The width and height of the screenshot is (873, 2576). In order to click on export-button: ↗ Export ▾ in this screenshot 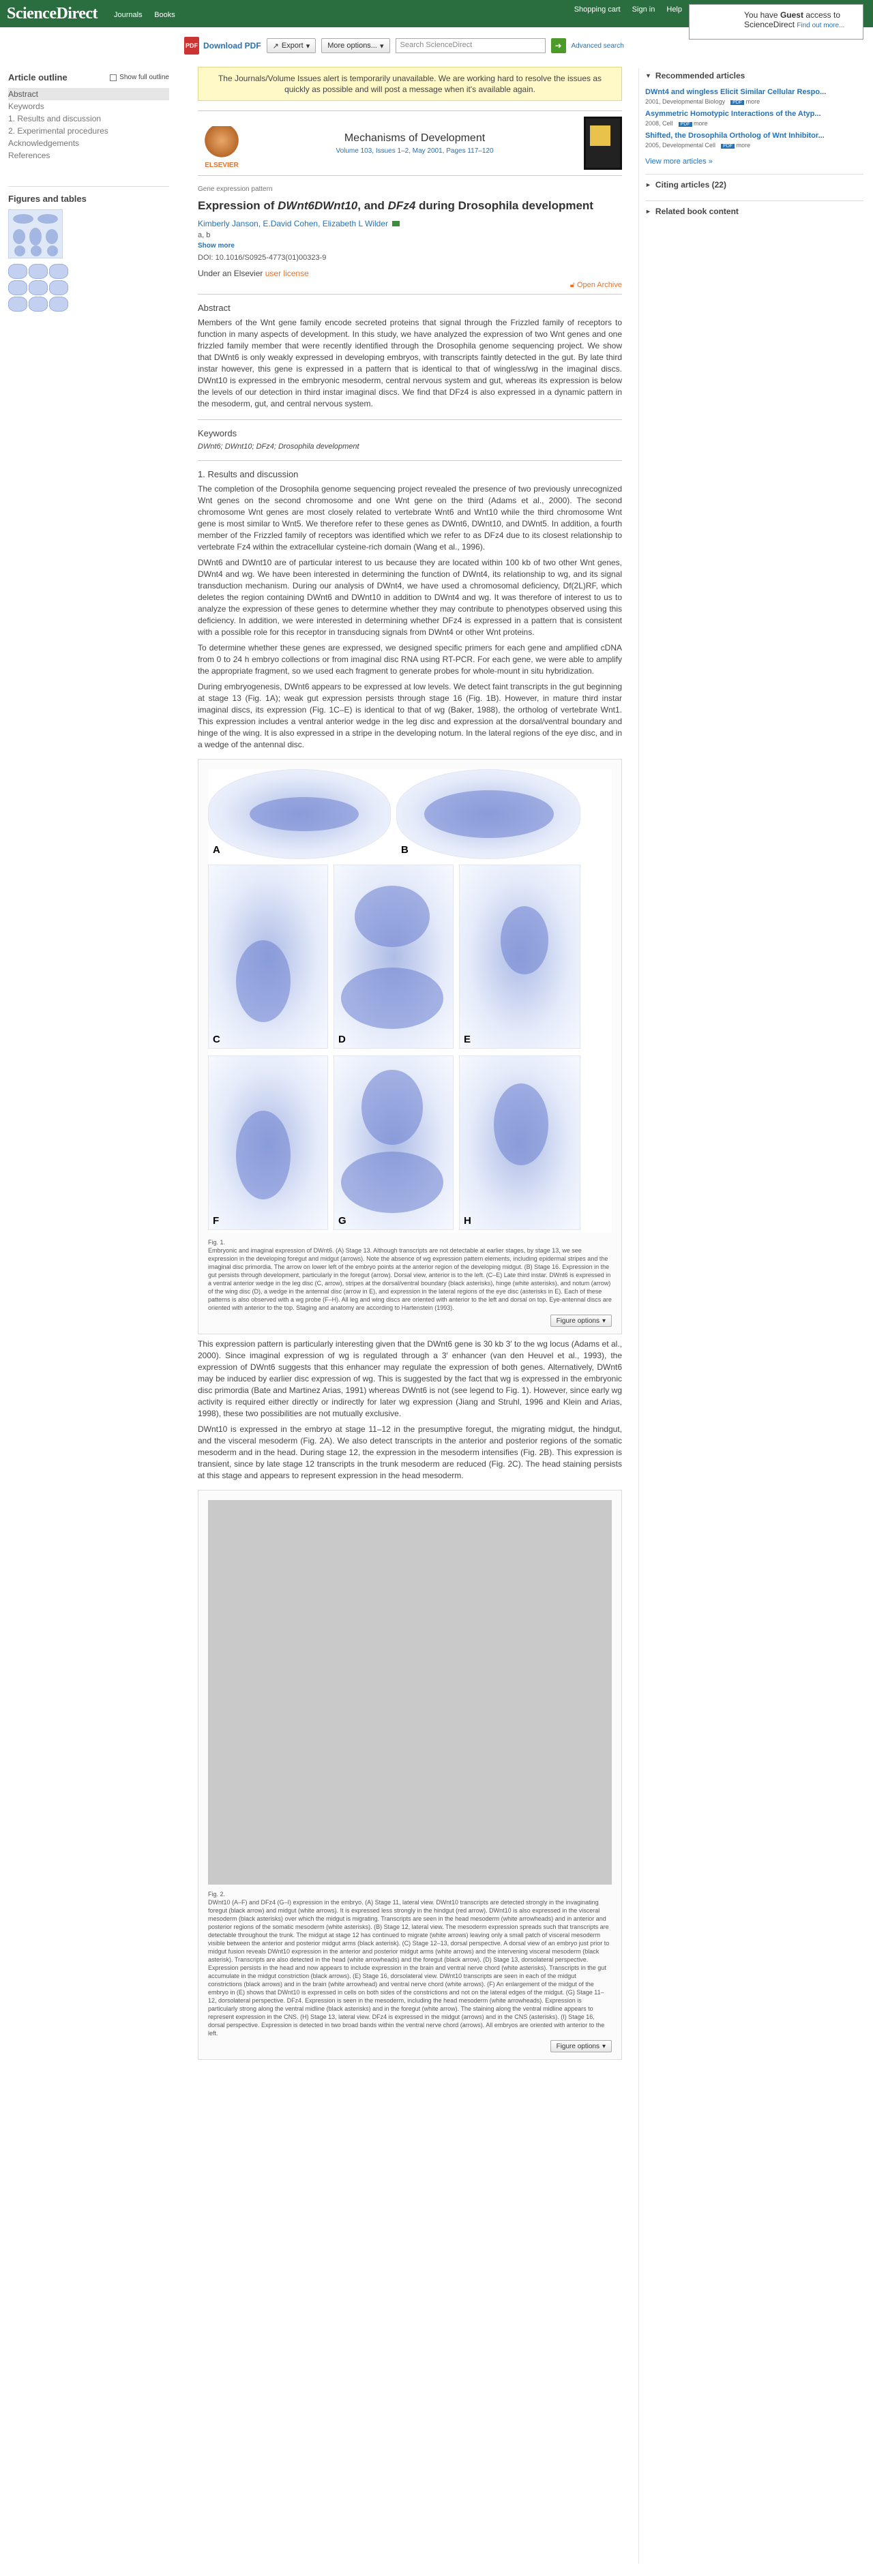, I will do `click(291, 45)`.